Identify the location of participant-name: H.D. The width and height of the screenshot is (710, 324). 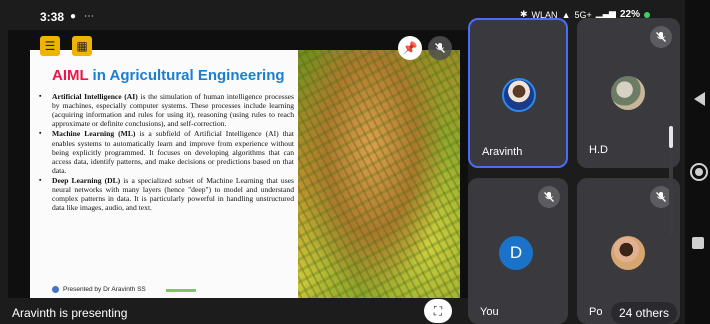
(598, 150).